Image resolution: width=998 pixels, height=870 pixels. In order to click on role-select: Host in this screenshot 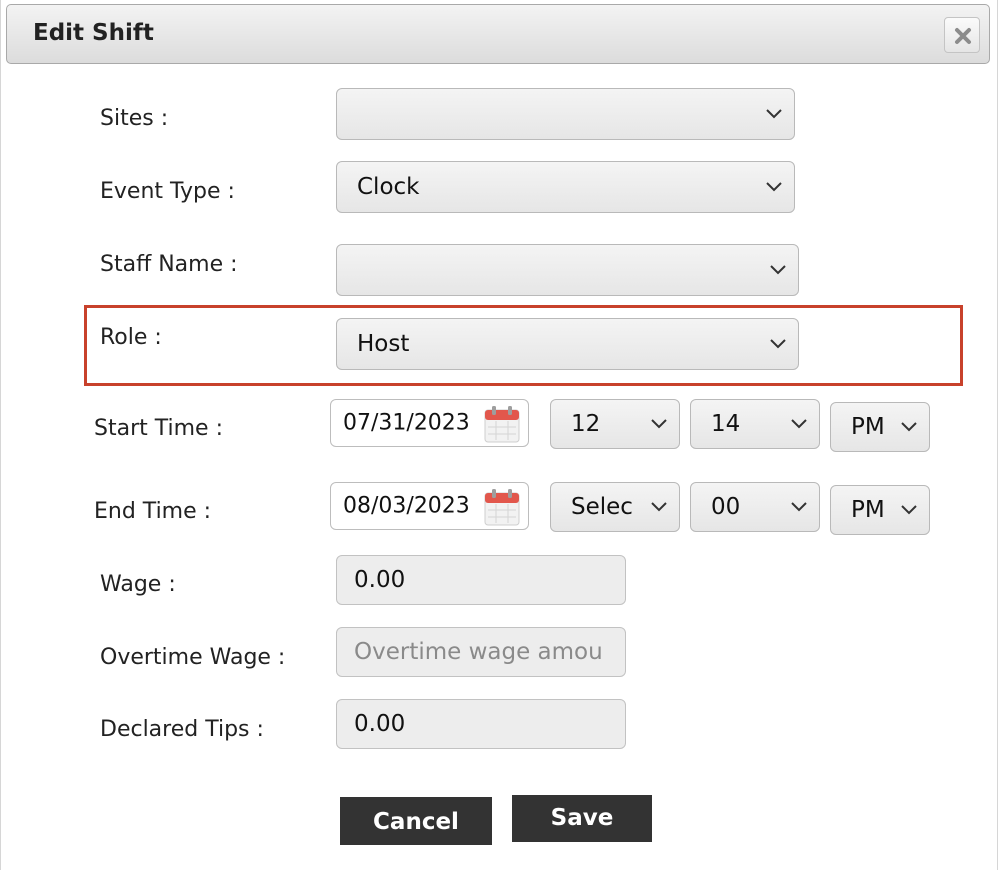, I will do `click(567, 344)`.